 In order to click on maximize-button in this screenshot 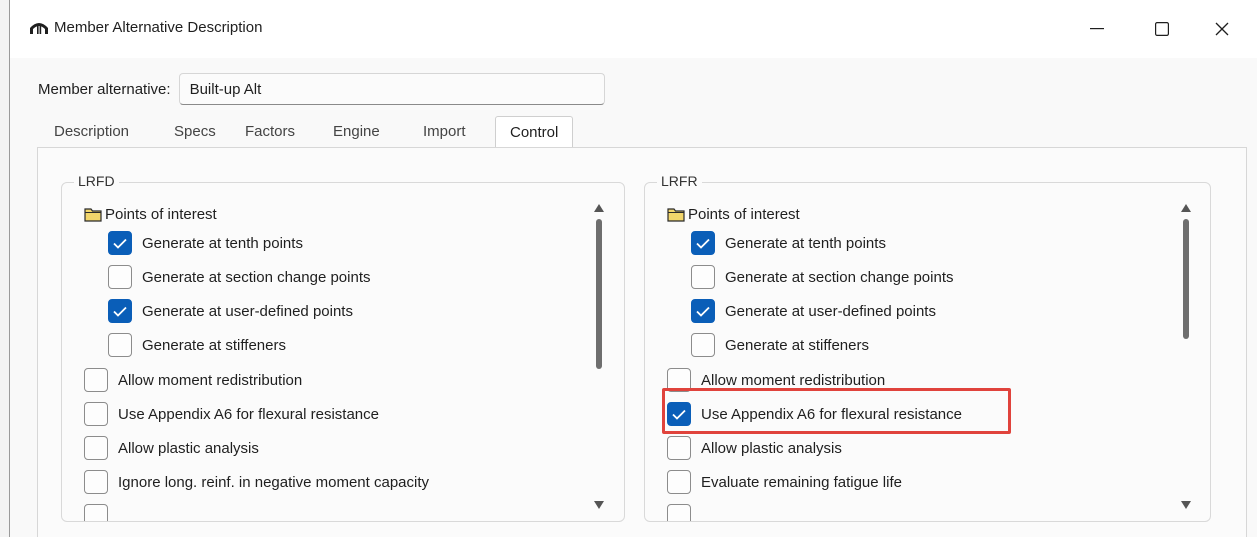, I will do `click(1162, 29)`.